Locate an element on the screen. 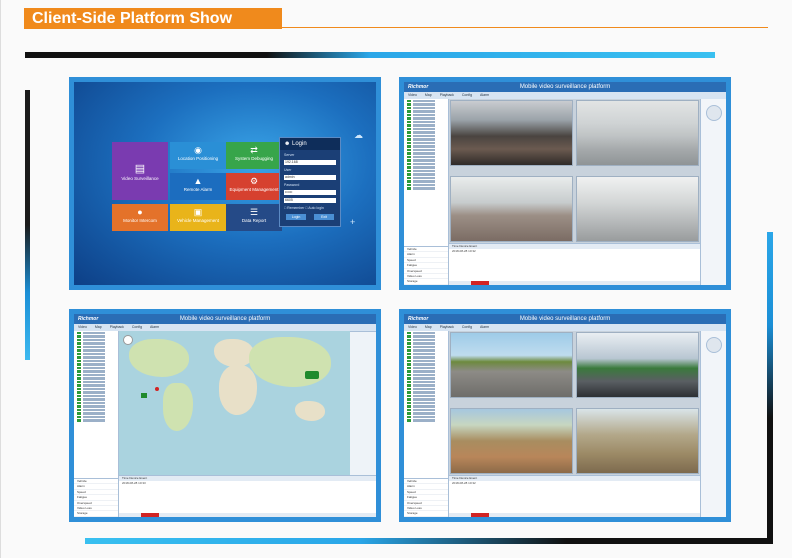 This screenshot has height=558, width=792. ptz-control is located at coordinates (714, 345).